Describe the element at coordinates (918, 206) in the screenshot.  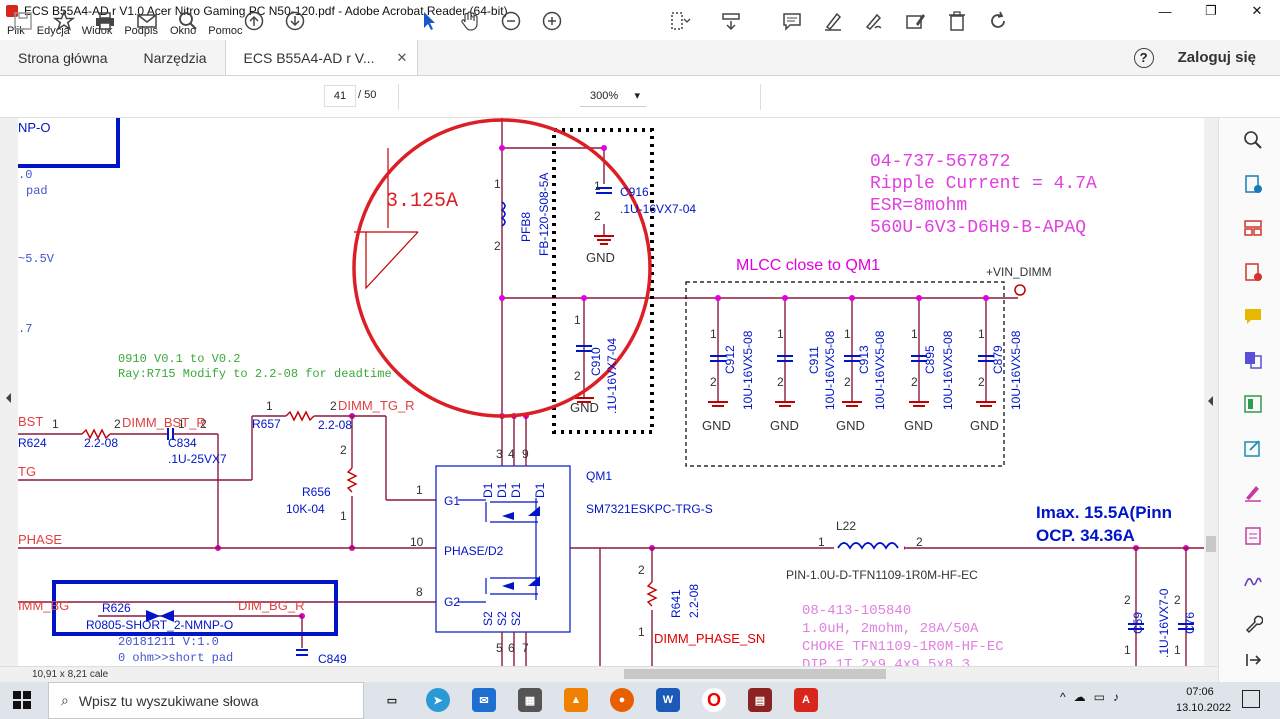
I see `esr-label: ESR=8mohm` at that location.